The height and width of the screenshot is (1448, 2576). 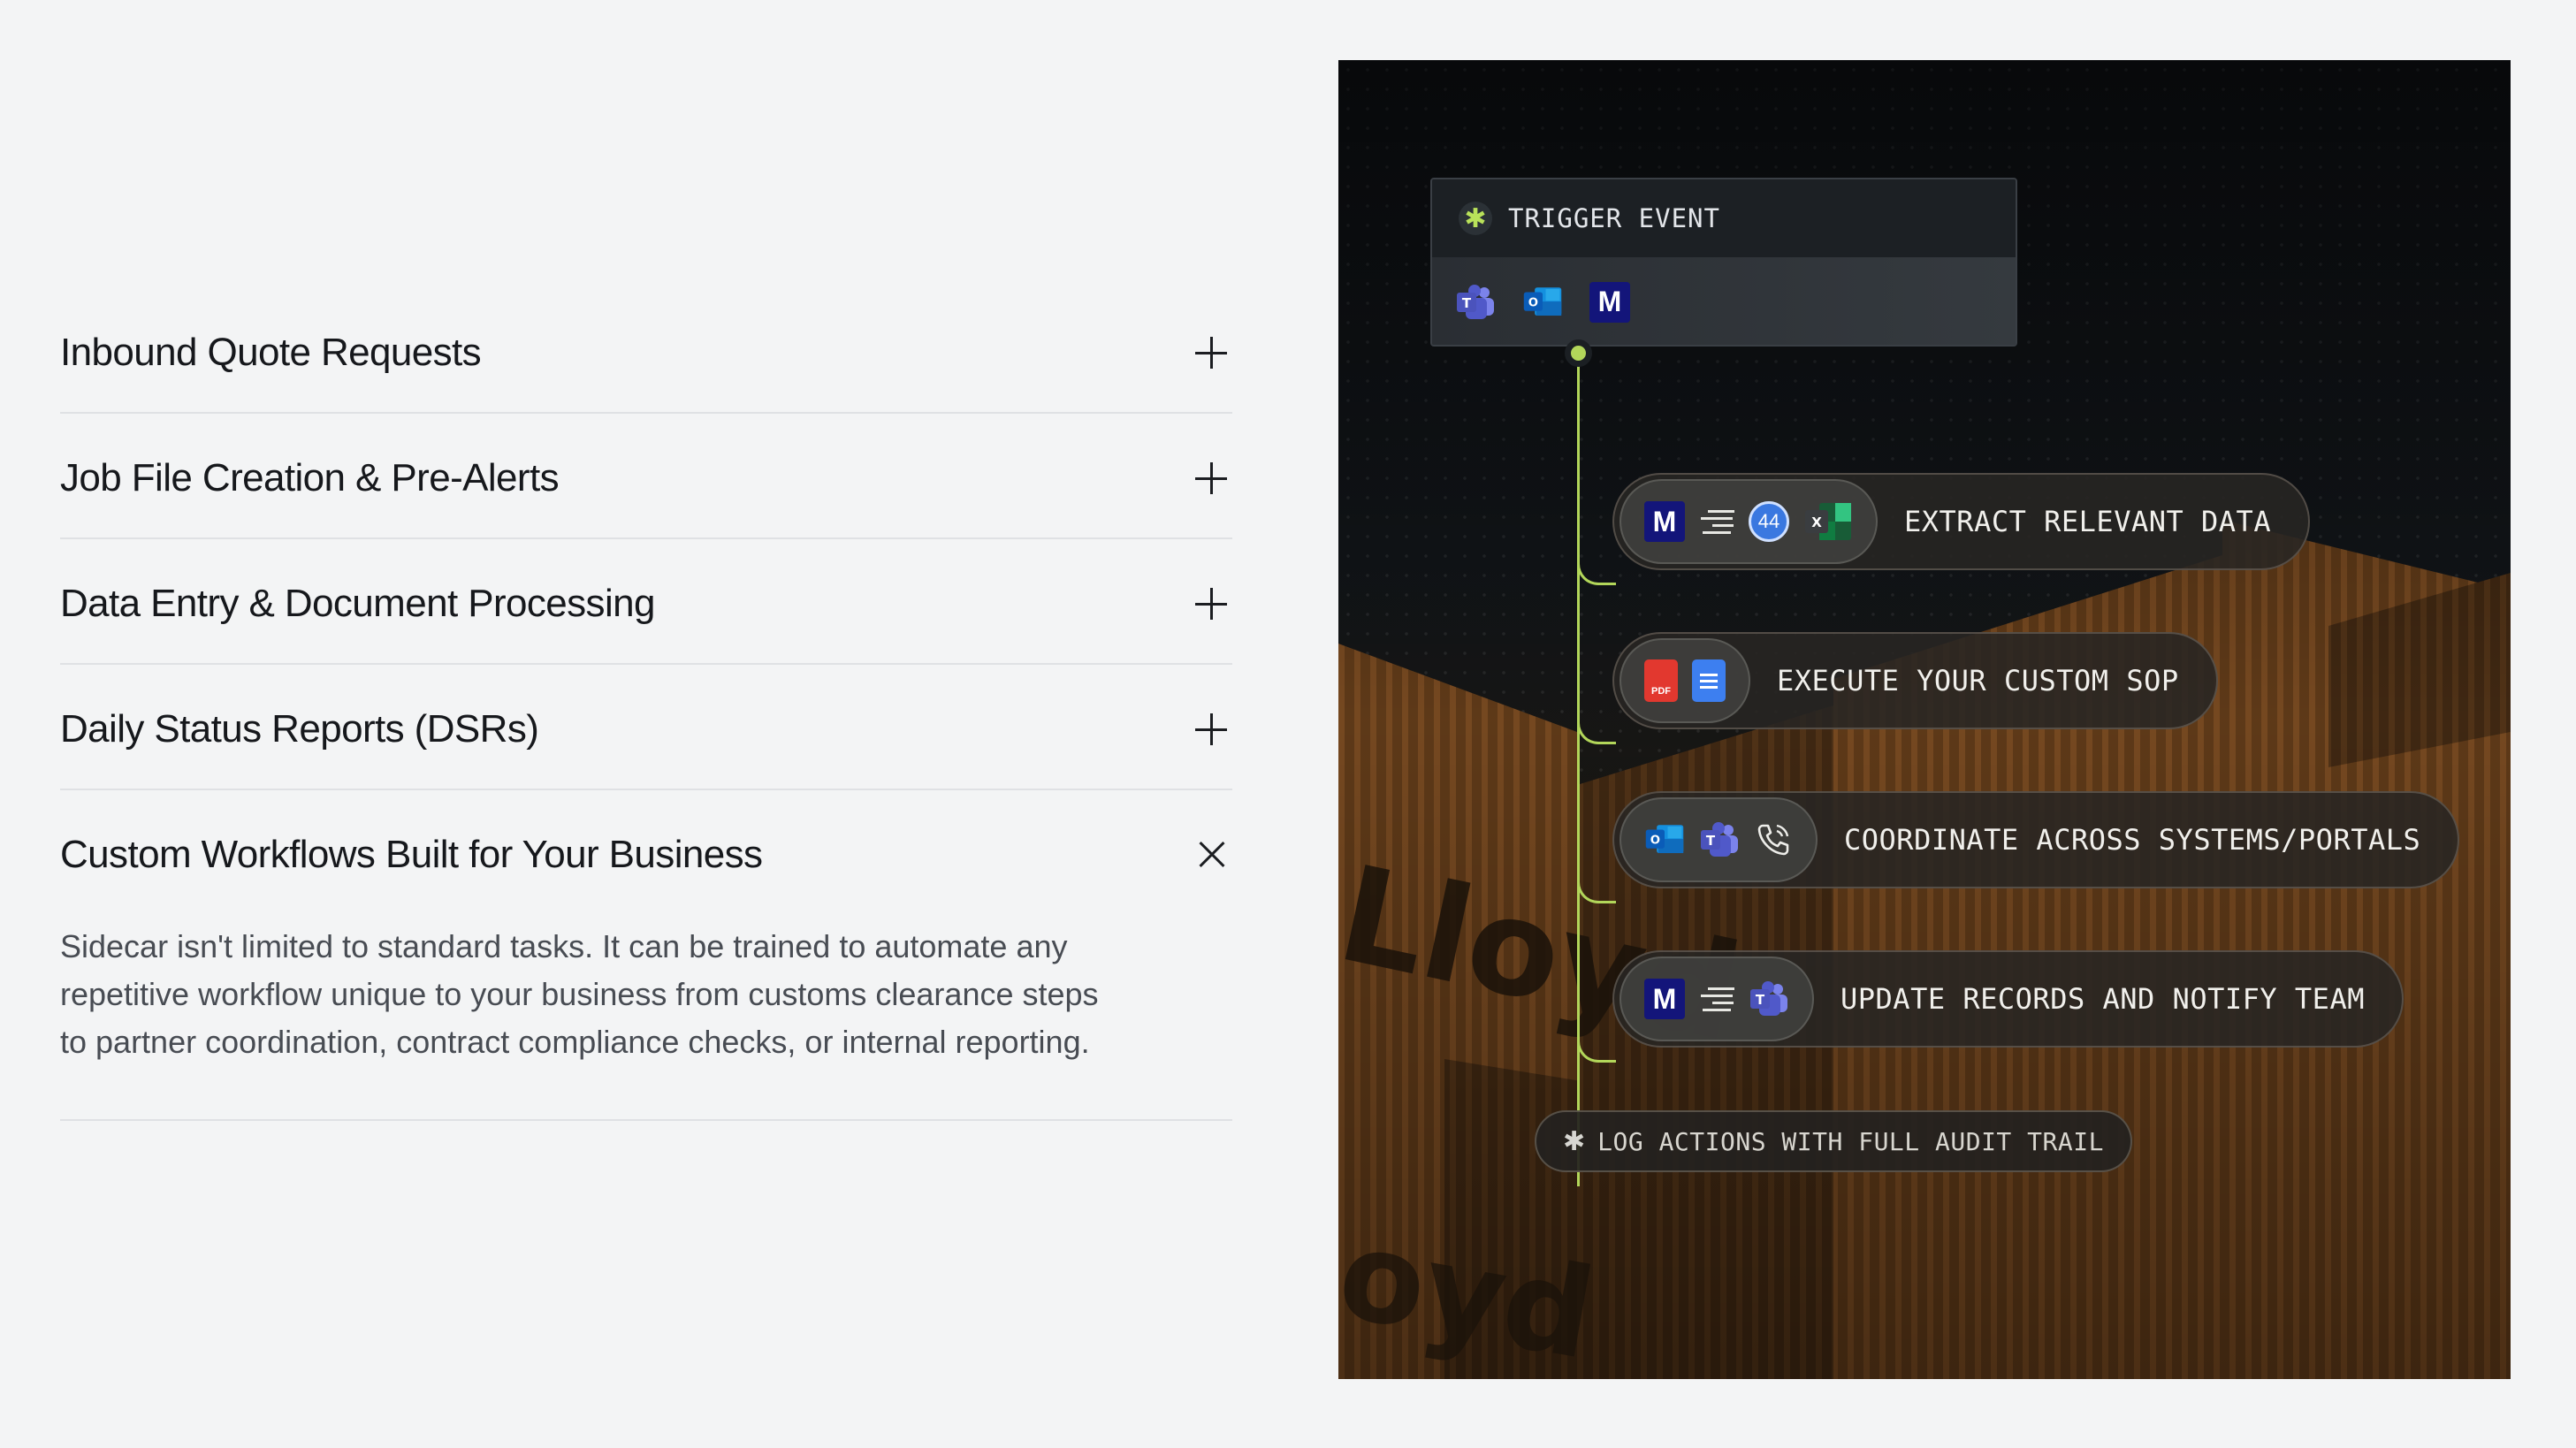 What do you see at coordinates (271, 352) in the screenshot?
I see `accordion-title: Inbound Quote Requests` at bounding box center [271, 352].